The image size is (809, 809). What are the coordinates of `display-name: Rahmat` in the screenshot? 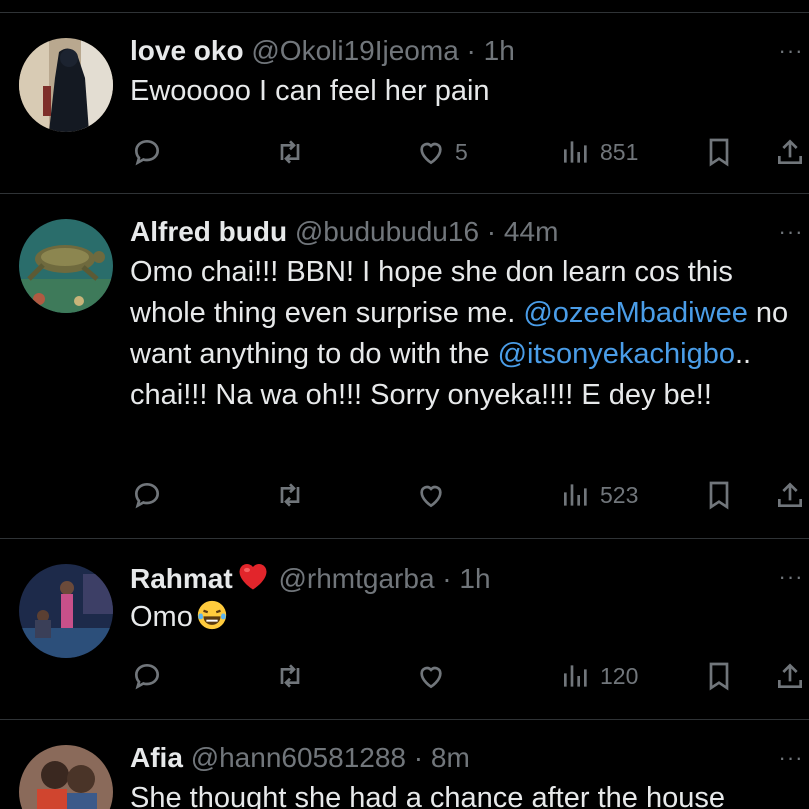 It's located at (181, 578).